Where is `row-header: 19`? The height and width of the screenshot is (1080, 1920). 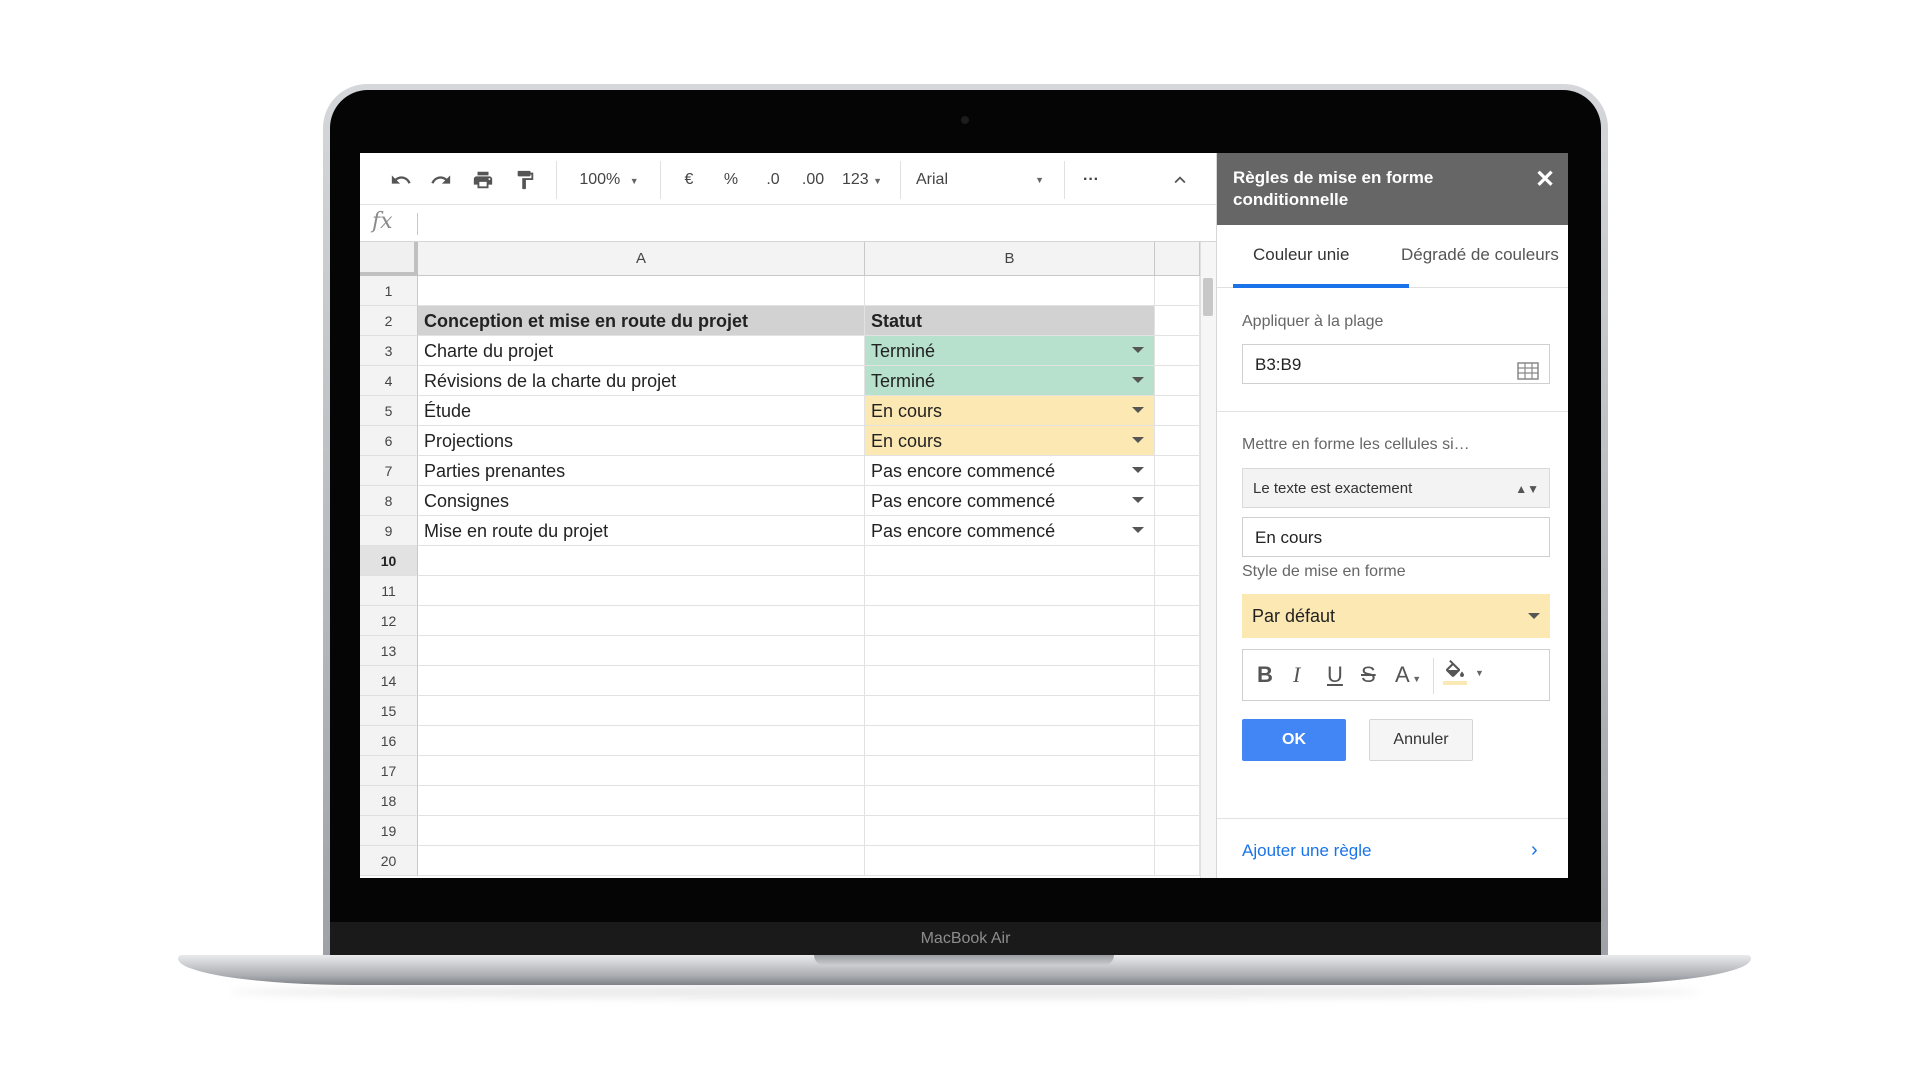
row-header: 19 is located at coordinates (389, 831).